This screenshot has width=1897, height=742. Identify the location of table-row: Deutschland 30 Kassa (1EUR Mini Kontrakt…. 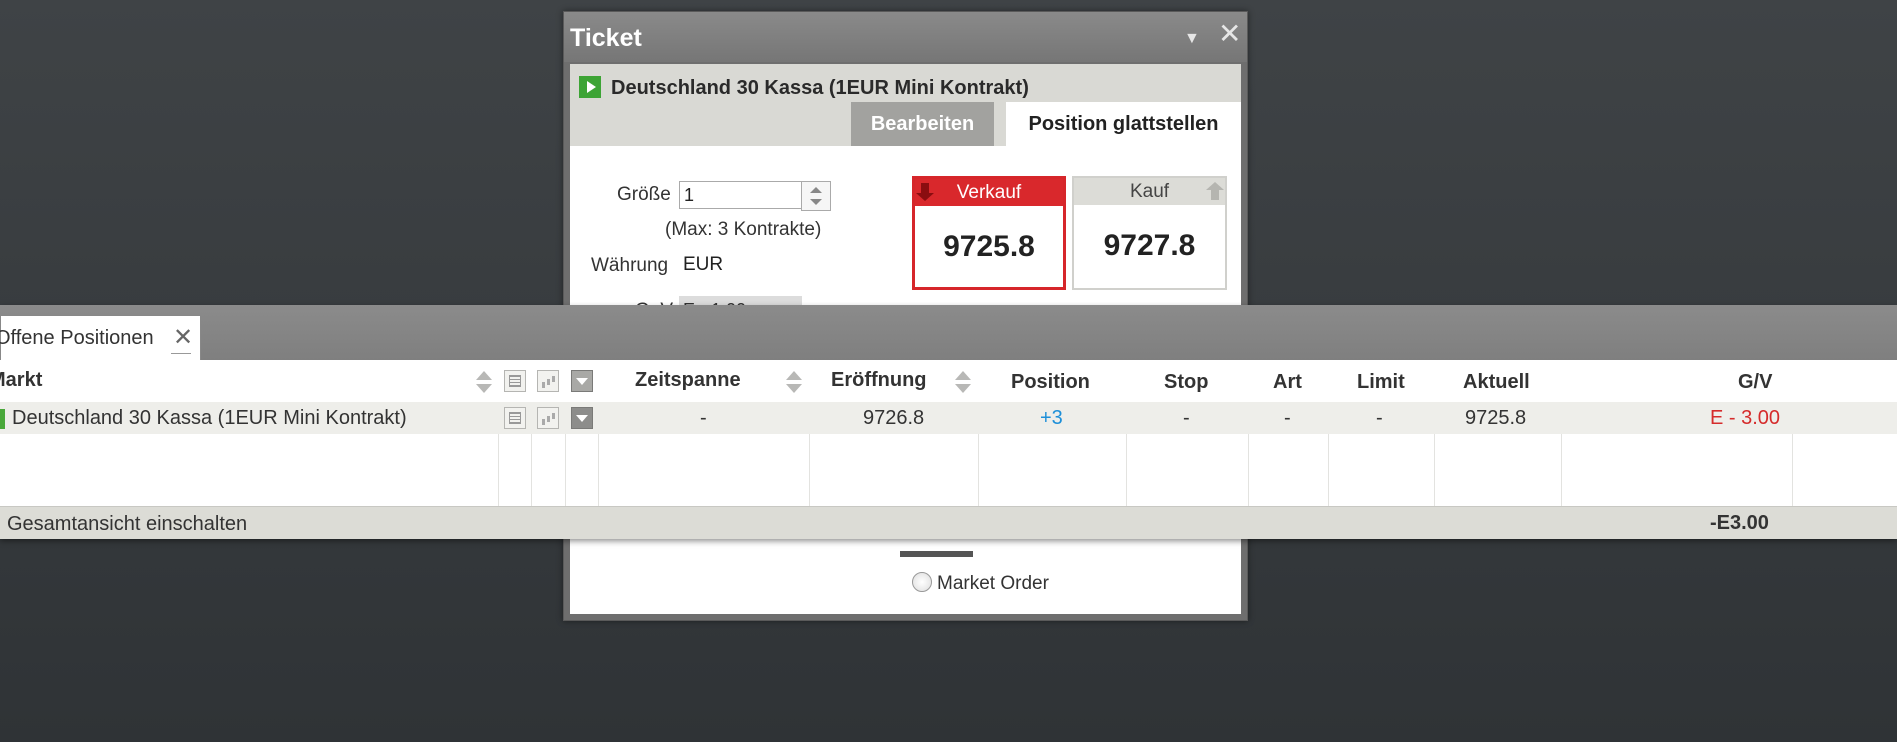
(948, 418).